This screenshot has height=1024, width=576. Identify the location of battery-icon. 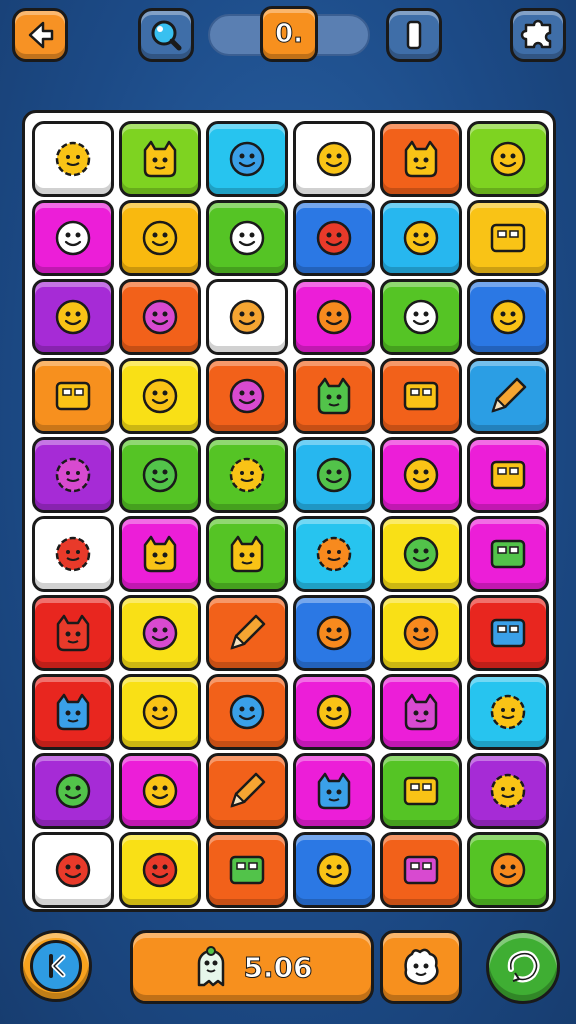
(508, 238).